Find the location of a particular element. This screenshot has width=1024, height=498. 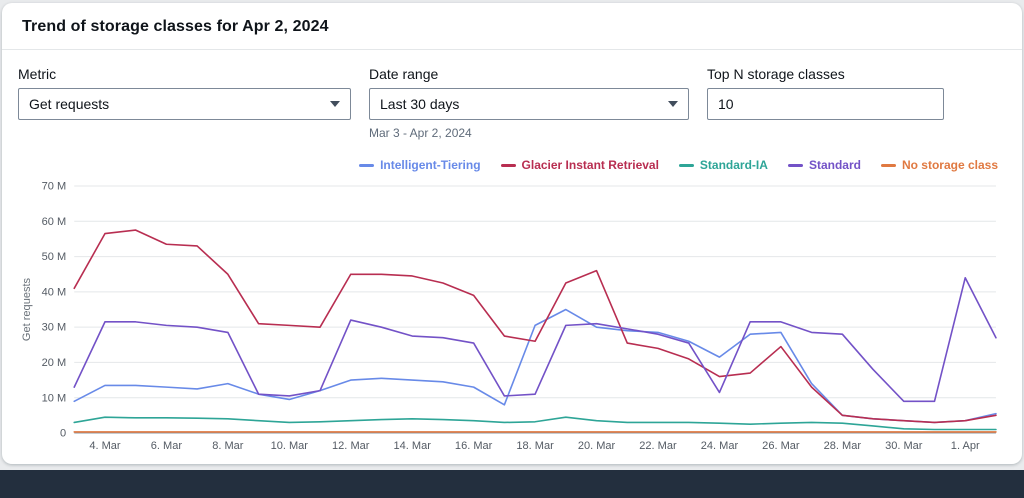

svg-text: 40 M is located at coordinates (54, 292).